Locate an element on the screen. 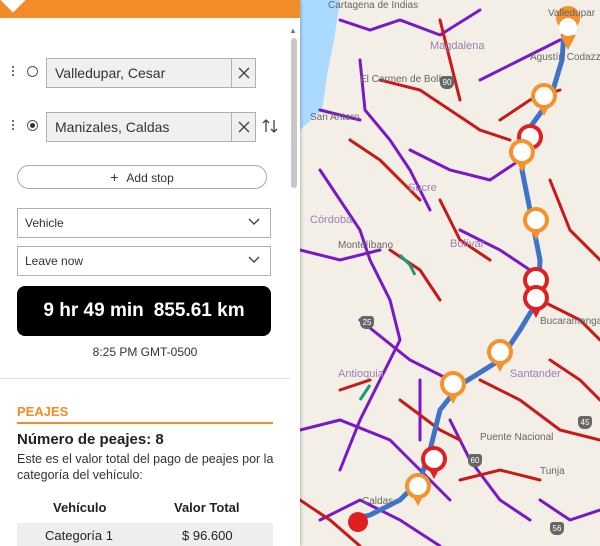 The image size is (600, 546). stop-row-destination: Manizales, Caldas is located at coordinates (148, 127).